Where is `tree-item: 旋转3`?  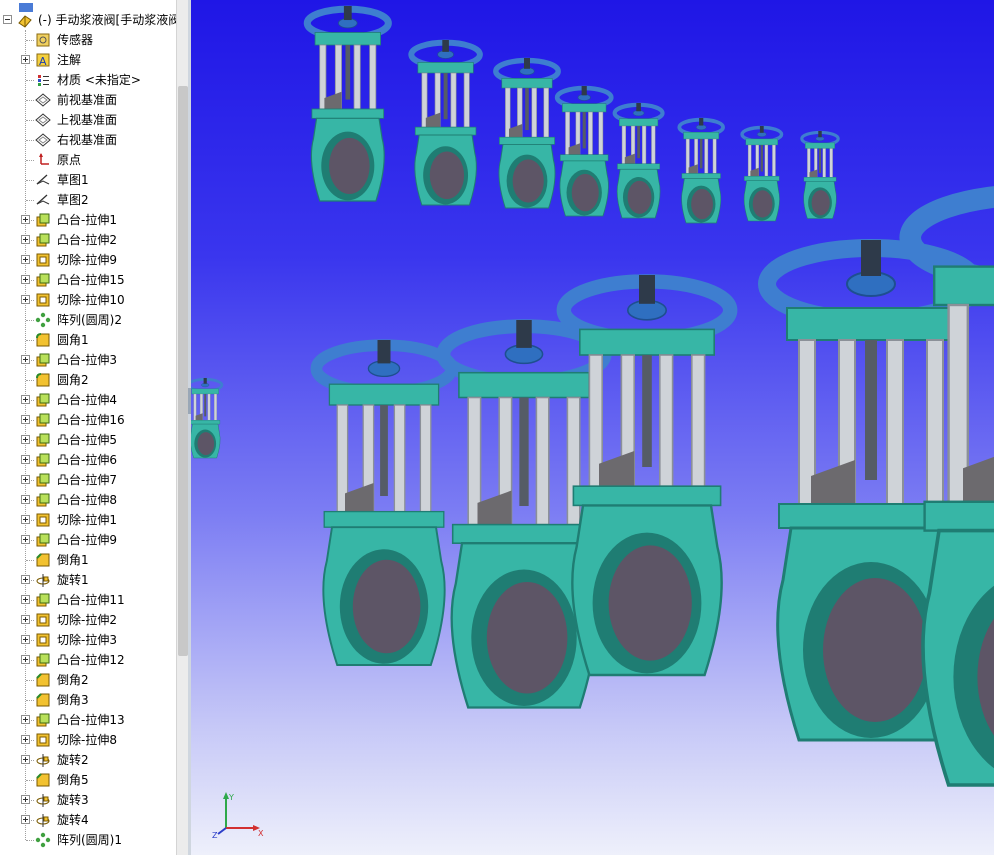 tree-item: 旋转3 is located at coordinates (88, 800).